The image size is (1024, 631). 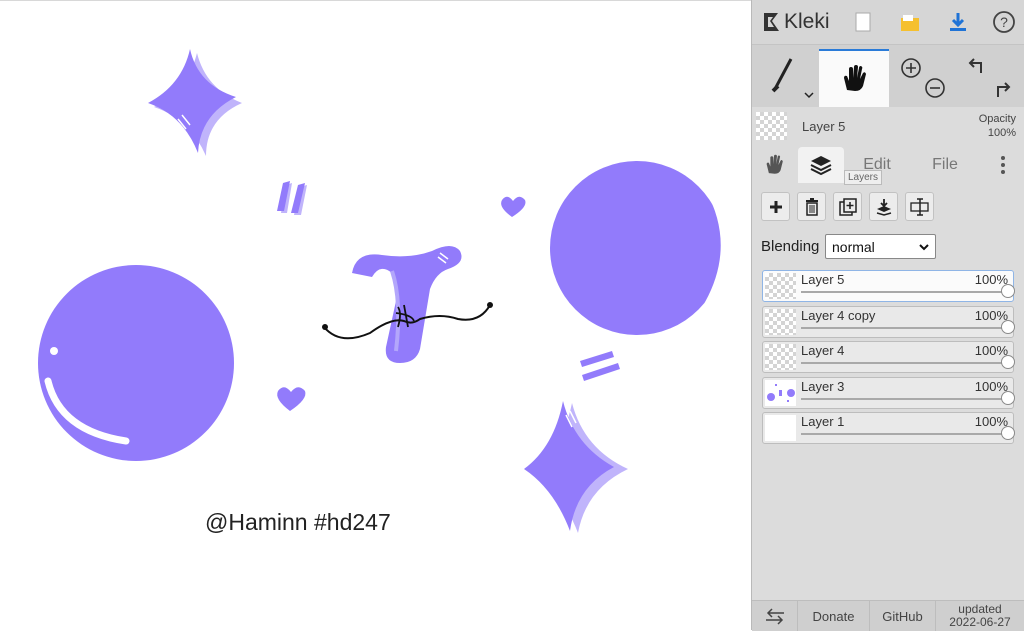 I want to click on new-file-button, so click(x=863, y=22).